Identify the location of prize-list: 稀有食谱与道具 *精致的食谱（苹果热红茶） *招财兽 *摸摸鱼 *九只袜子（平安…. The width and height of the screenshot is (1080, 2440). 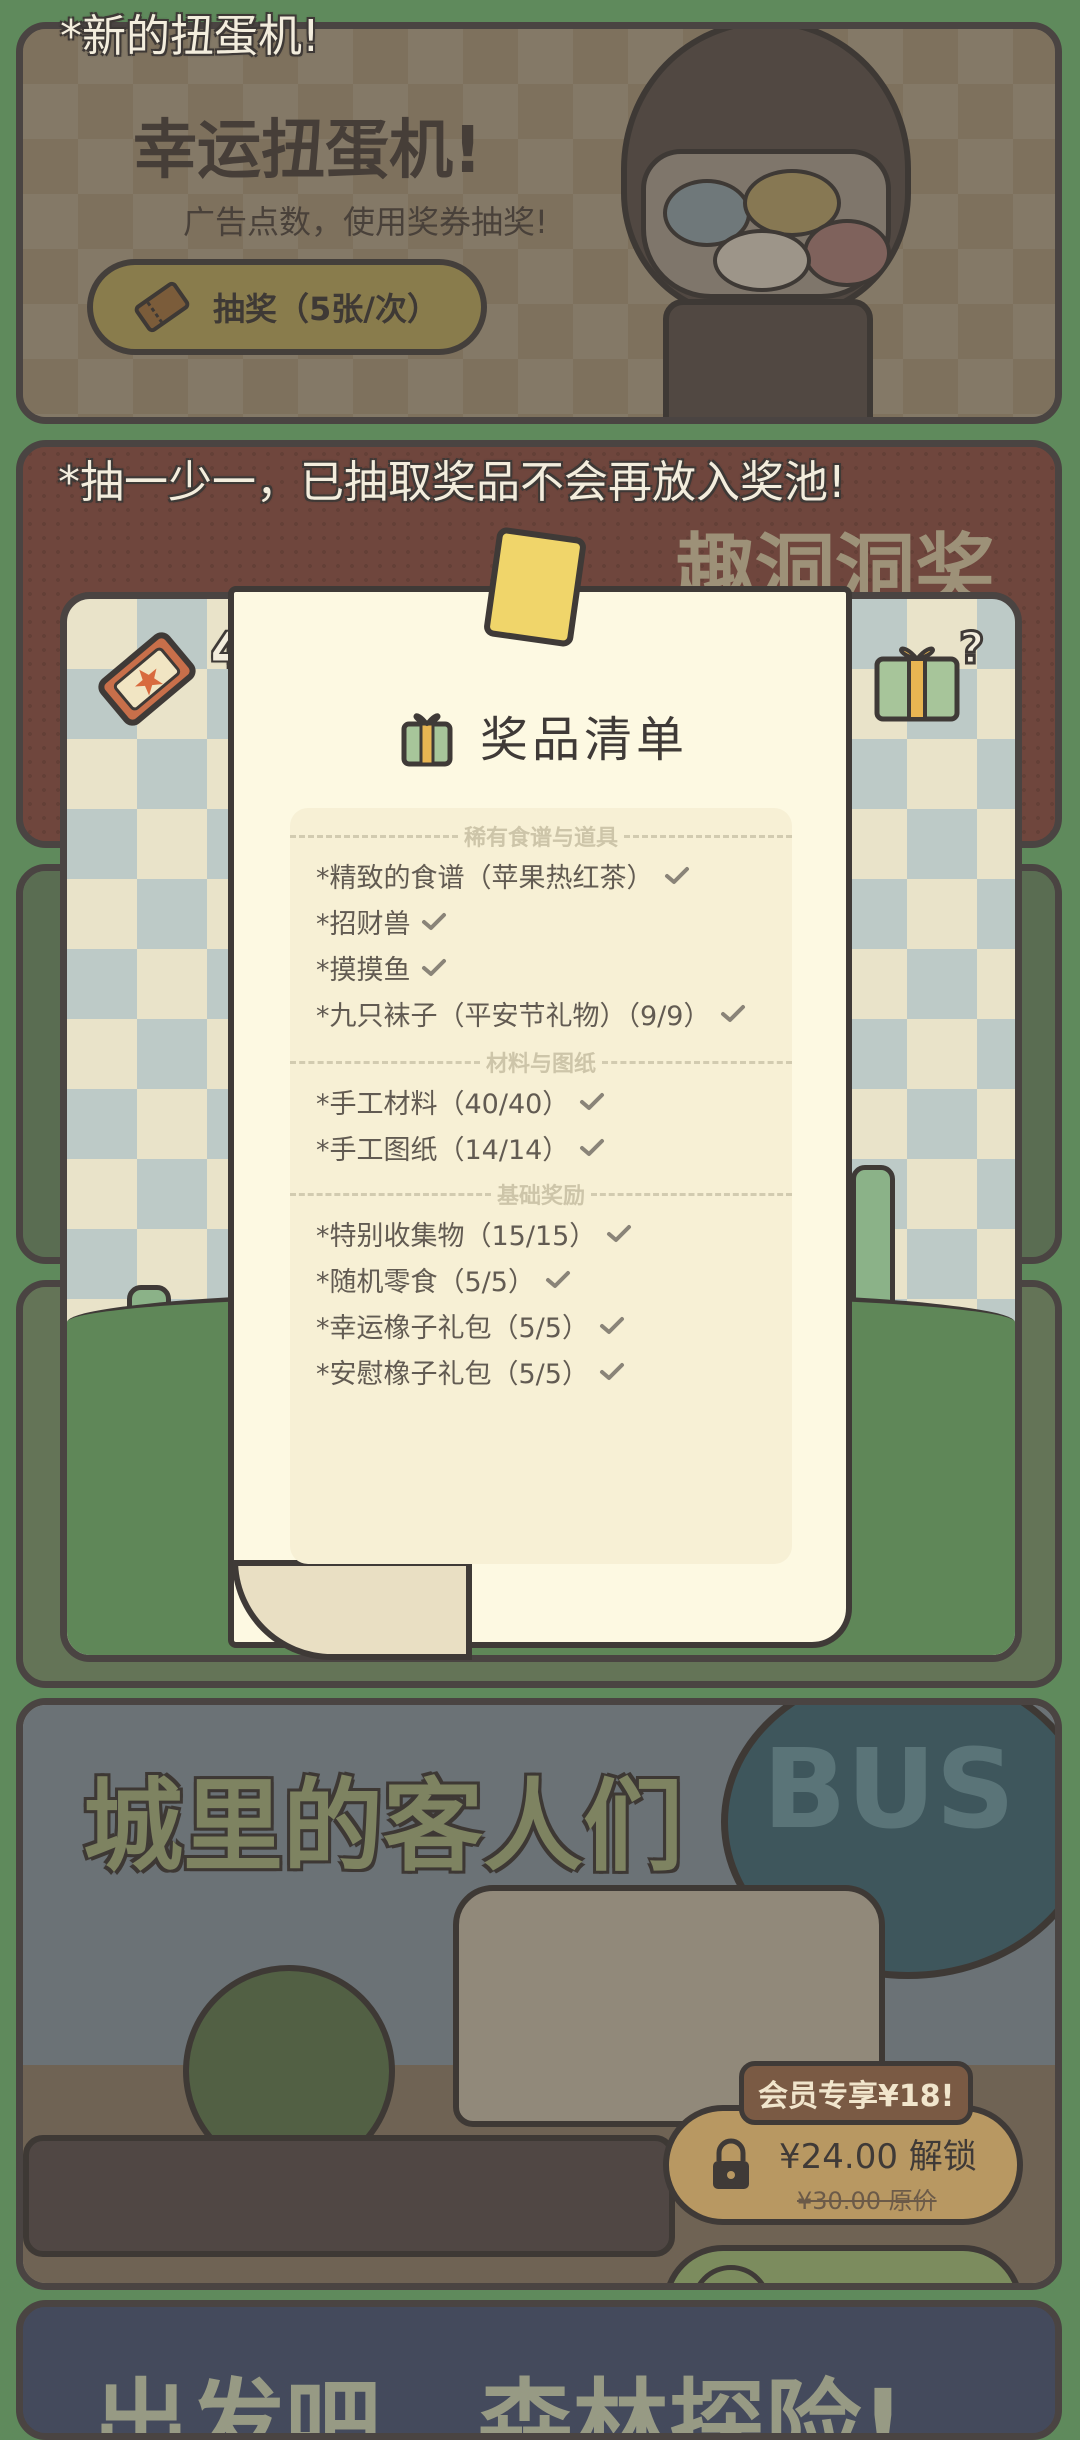
(541, 1186).